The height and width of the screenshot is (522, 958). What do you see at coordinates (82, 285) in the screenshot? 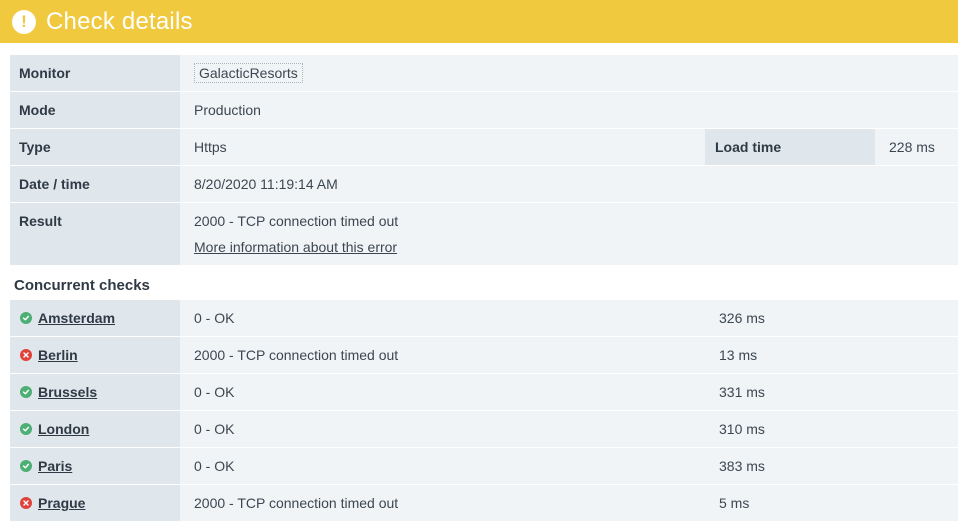
I see `concurrent-checks-title: Concurrent checks` at bounding box center [82, 285].